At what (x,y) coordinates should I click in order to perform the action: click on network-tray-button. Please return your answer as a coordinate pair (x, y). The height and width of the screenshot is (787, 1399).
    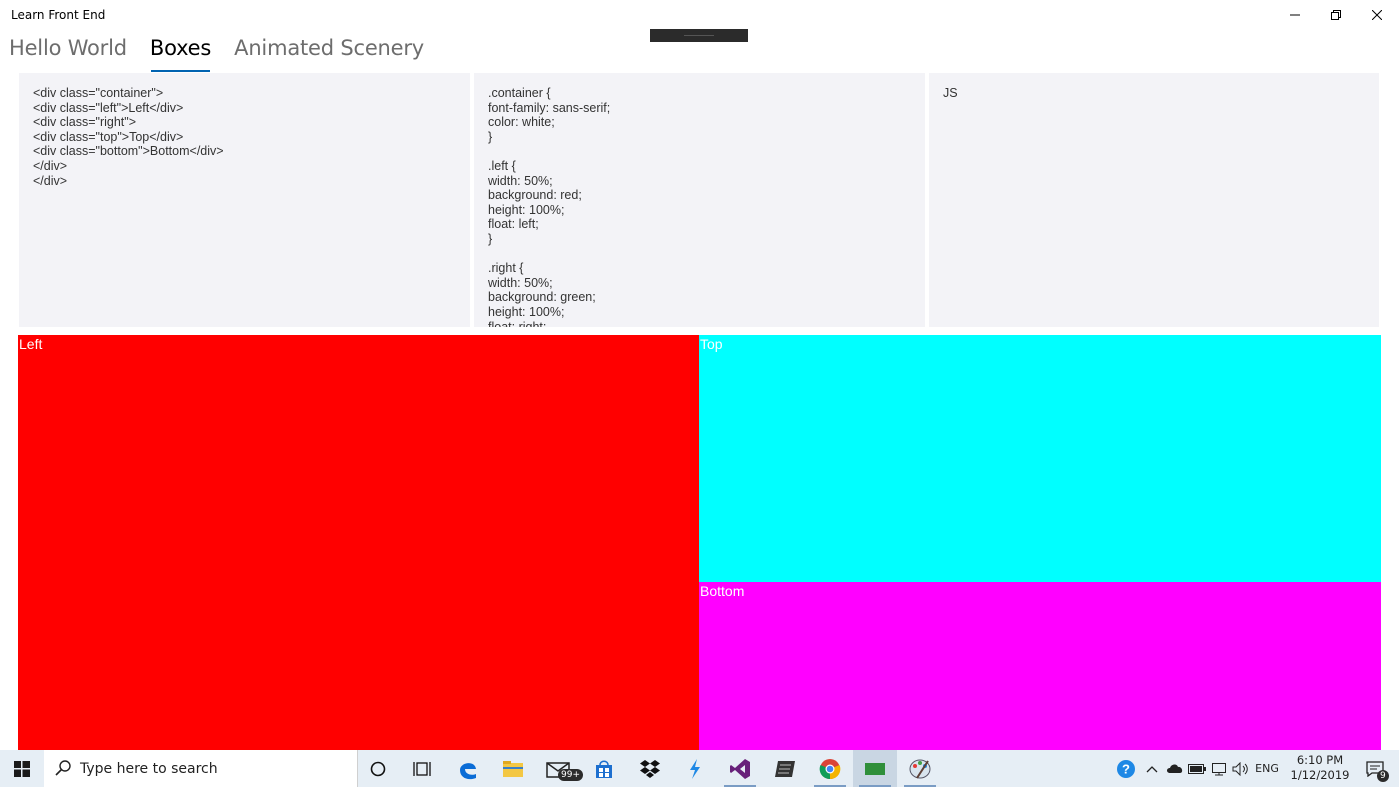
    Looking at the image, I should click on (1219, 768).